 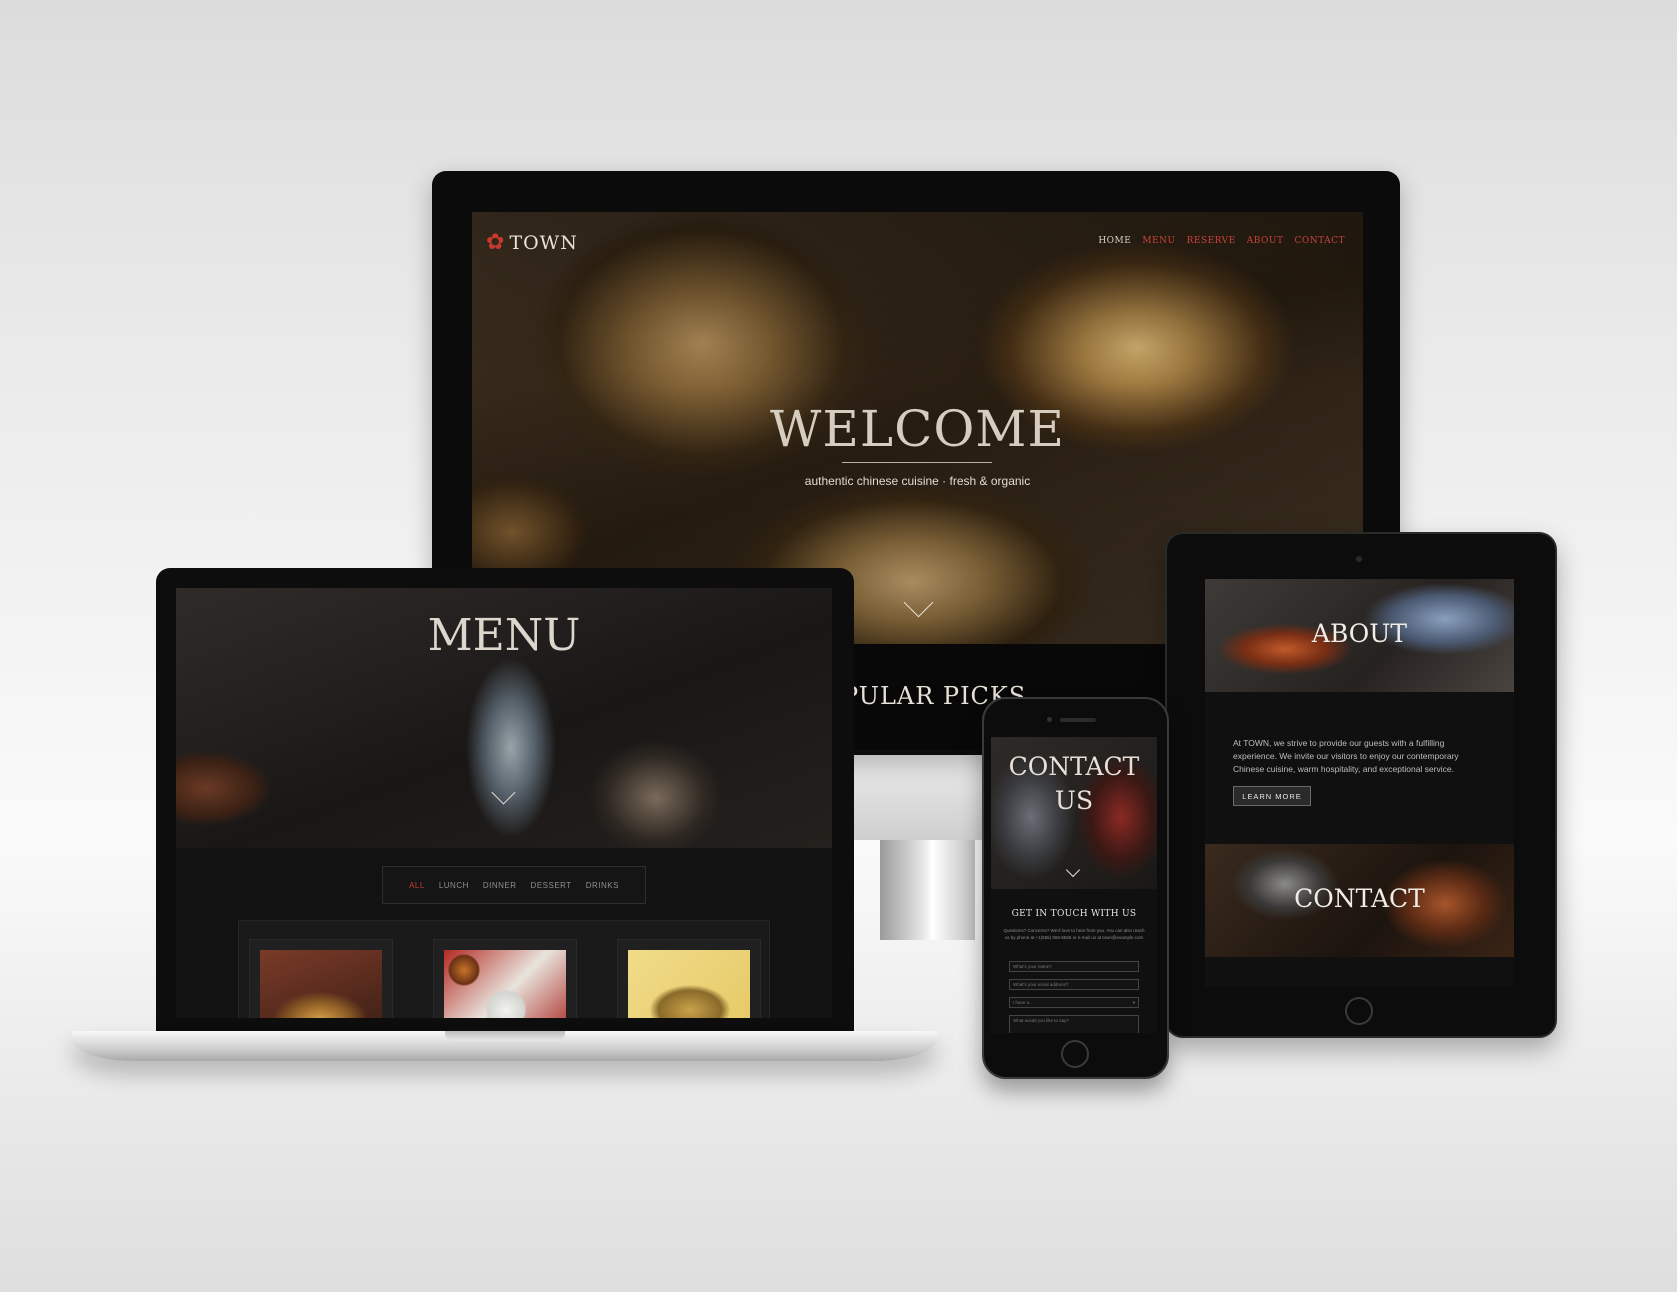 I want to click on laptop-screen: MENU ALL LUNCH DINNER DESSERT DRINKS, so click(x=504, y=803).